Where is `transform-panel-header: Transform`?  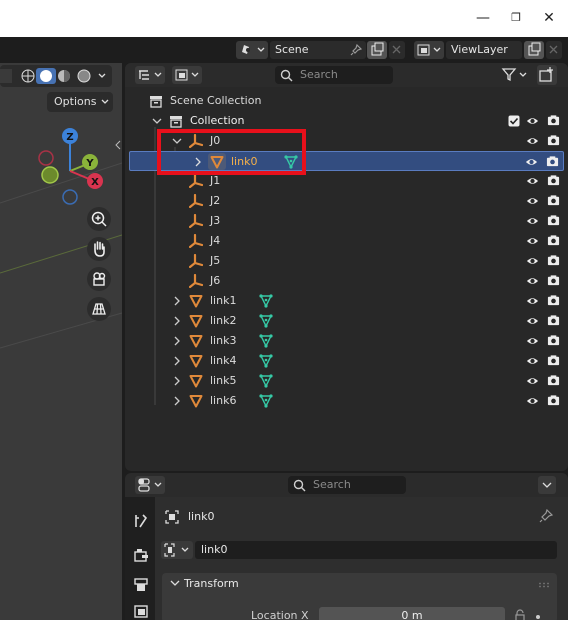
transform-panel-header: Transform is located at coordinates (359, 584).